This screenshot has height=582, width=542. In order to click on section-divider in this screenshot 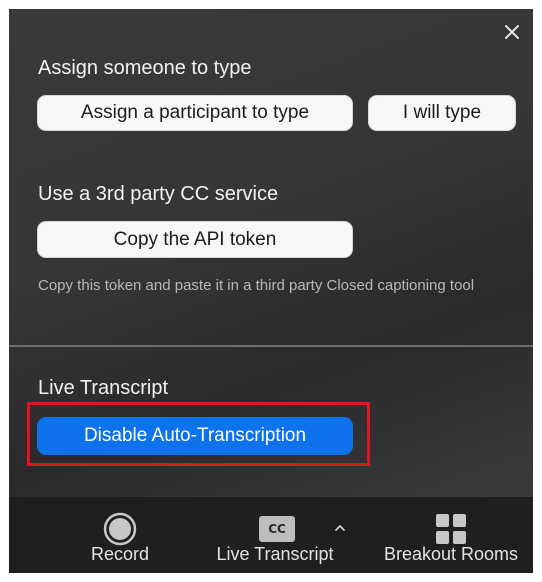, I will do `click(271, 346)`.